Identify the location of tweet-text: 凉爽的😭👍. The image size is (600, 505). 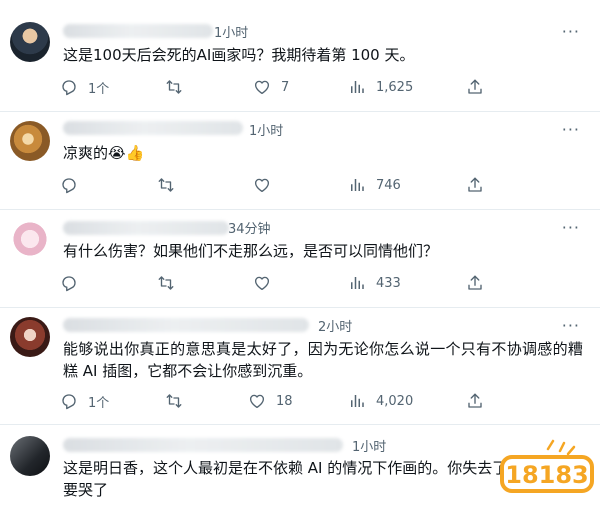
(104, 153).